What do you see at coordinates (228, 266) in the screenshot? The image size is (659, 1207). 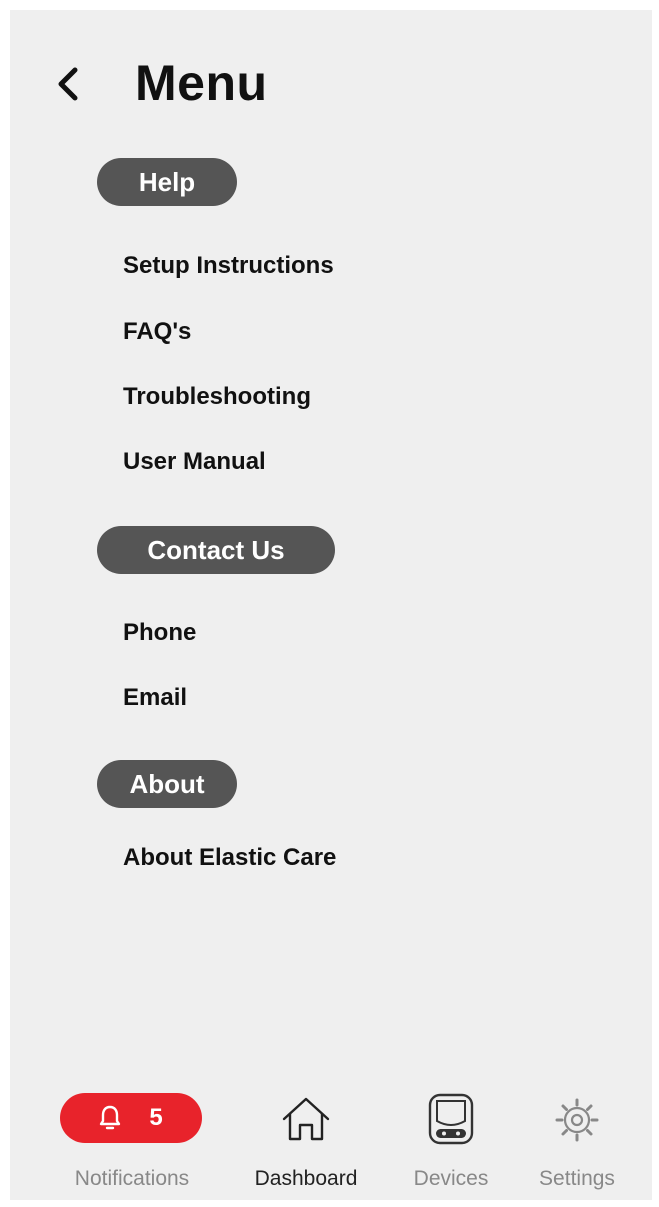 I see `menu-item-setup-instructions: Setup Instructions` at bounding box center [228, 266].